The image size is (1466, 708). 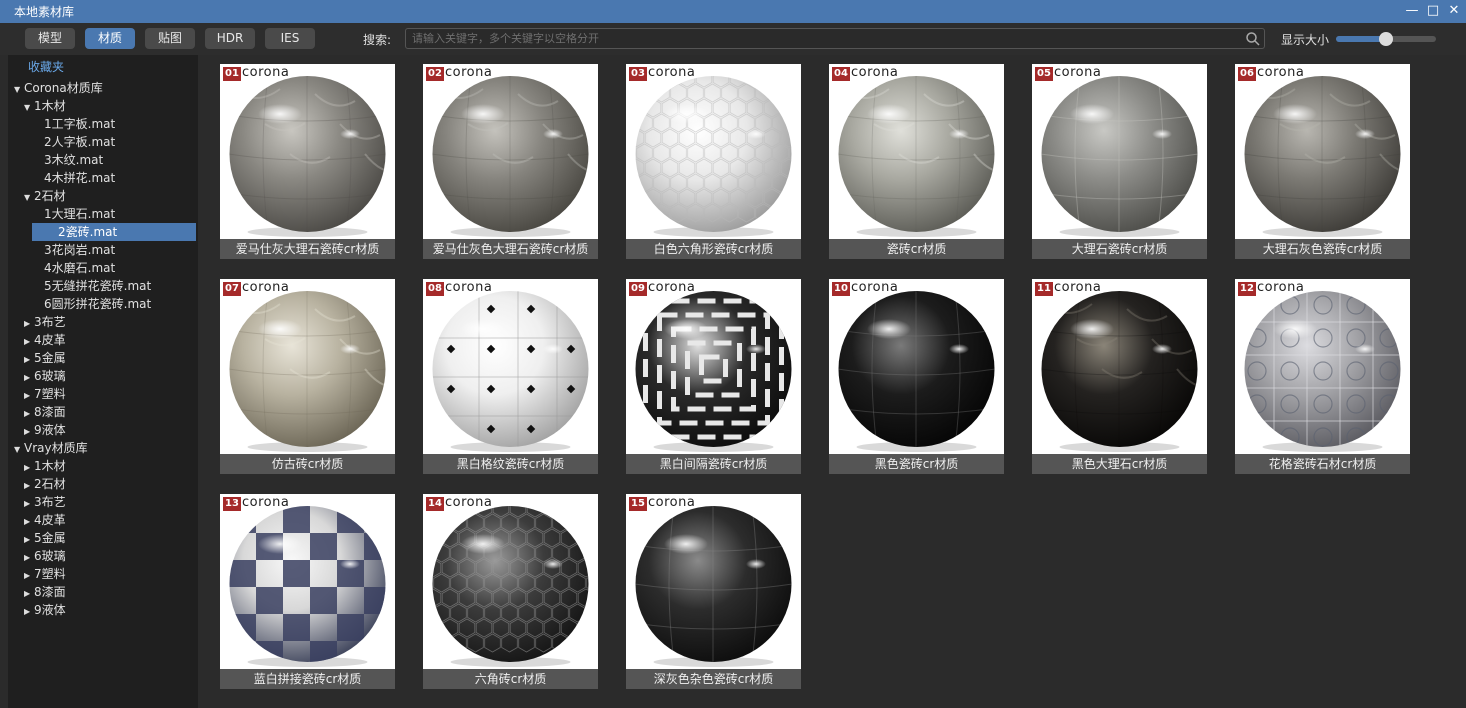 I want to click on material-thumbnail: 10 corona, so click(x=916, y=366).